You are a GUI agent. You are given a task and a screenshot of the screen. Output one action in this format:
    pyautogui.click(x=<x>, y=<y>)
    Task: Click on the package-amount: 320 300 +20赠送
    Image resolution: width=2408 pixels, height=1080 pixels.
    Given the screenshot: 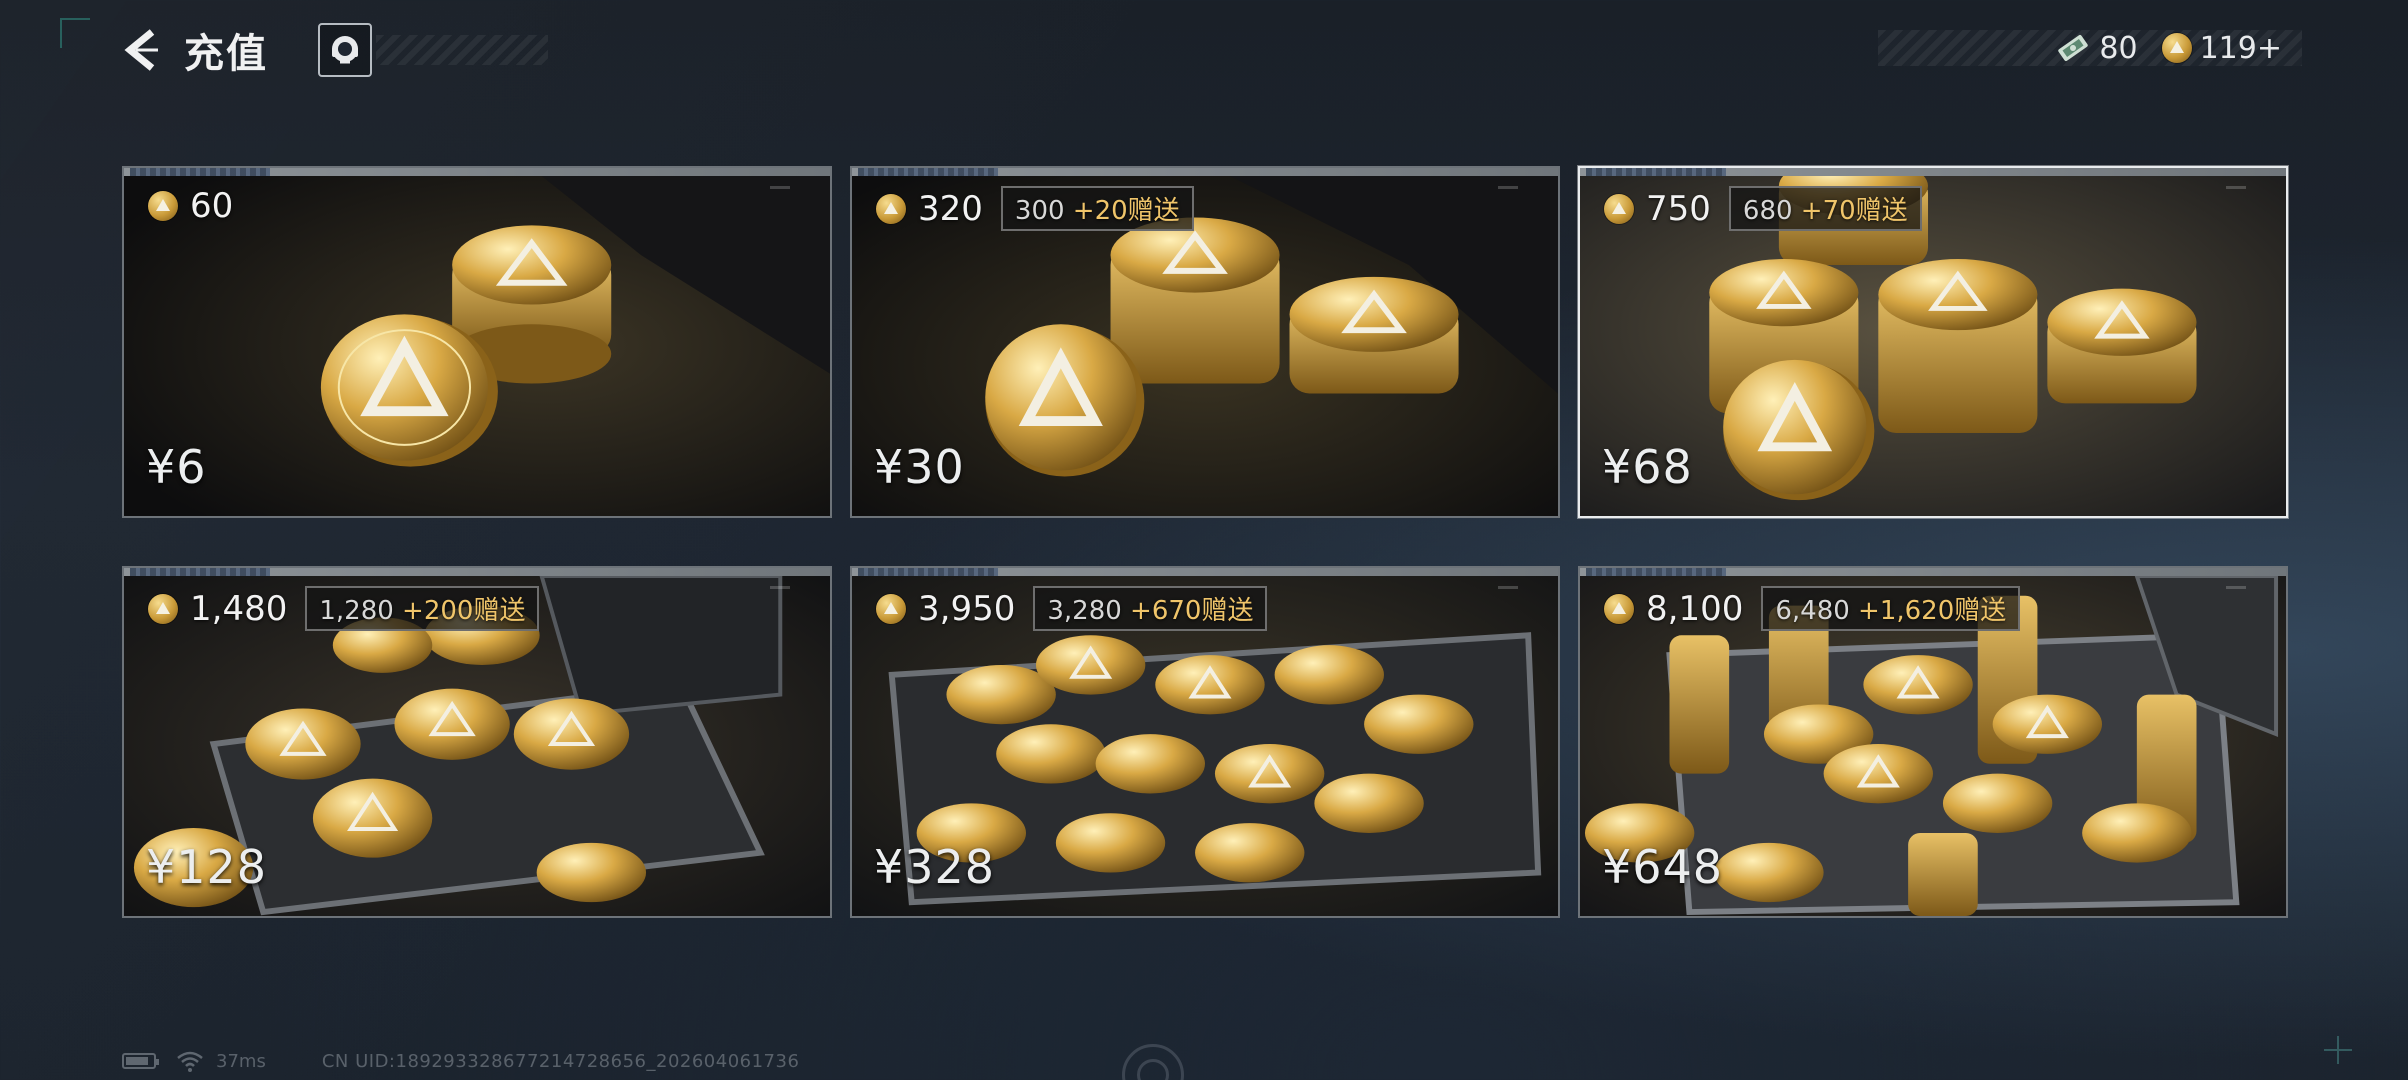 What is the action you would take?
    pyautogui.click(x=1035, y=208)
    